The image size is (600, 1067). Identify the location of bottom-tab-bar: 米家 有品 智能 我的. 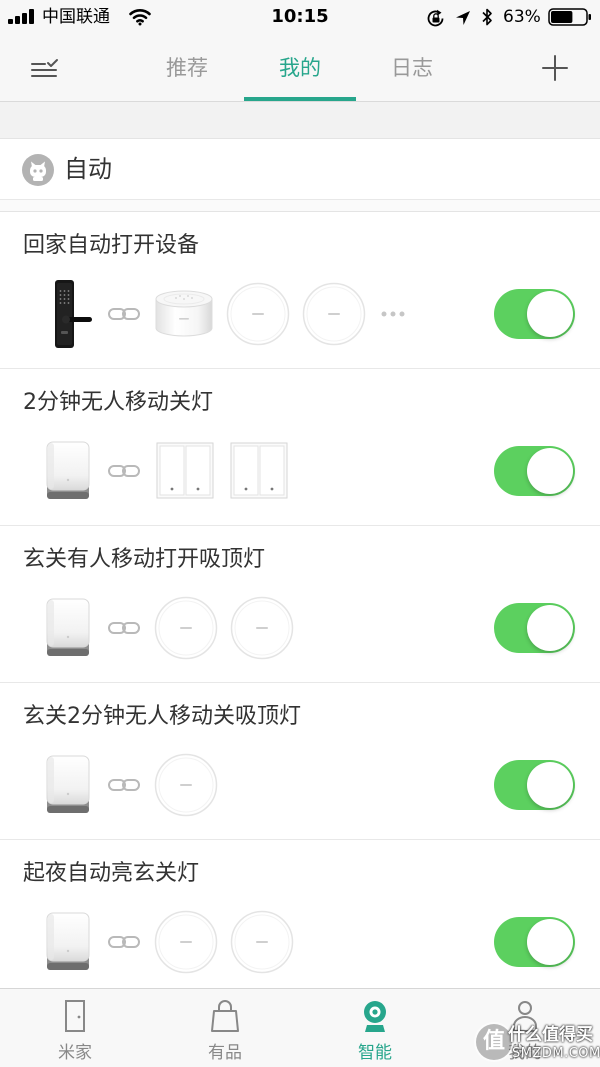
(300, 1027).